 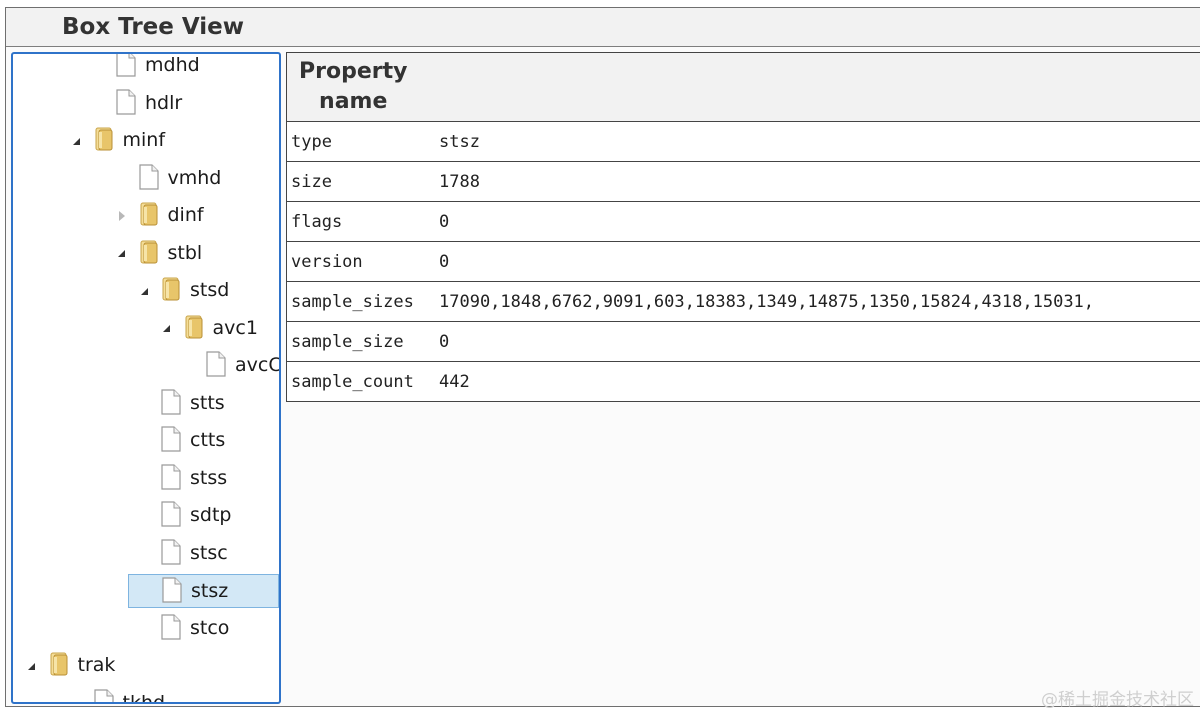 I want to click on tree-item-label: stbl, so click(x=185, y=252).